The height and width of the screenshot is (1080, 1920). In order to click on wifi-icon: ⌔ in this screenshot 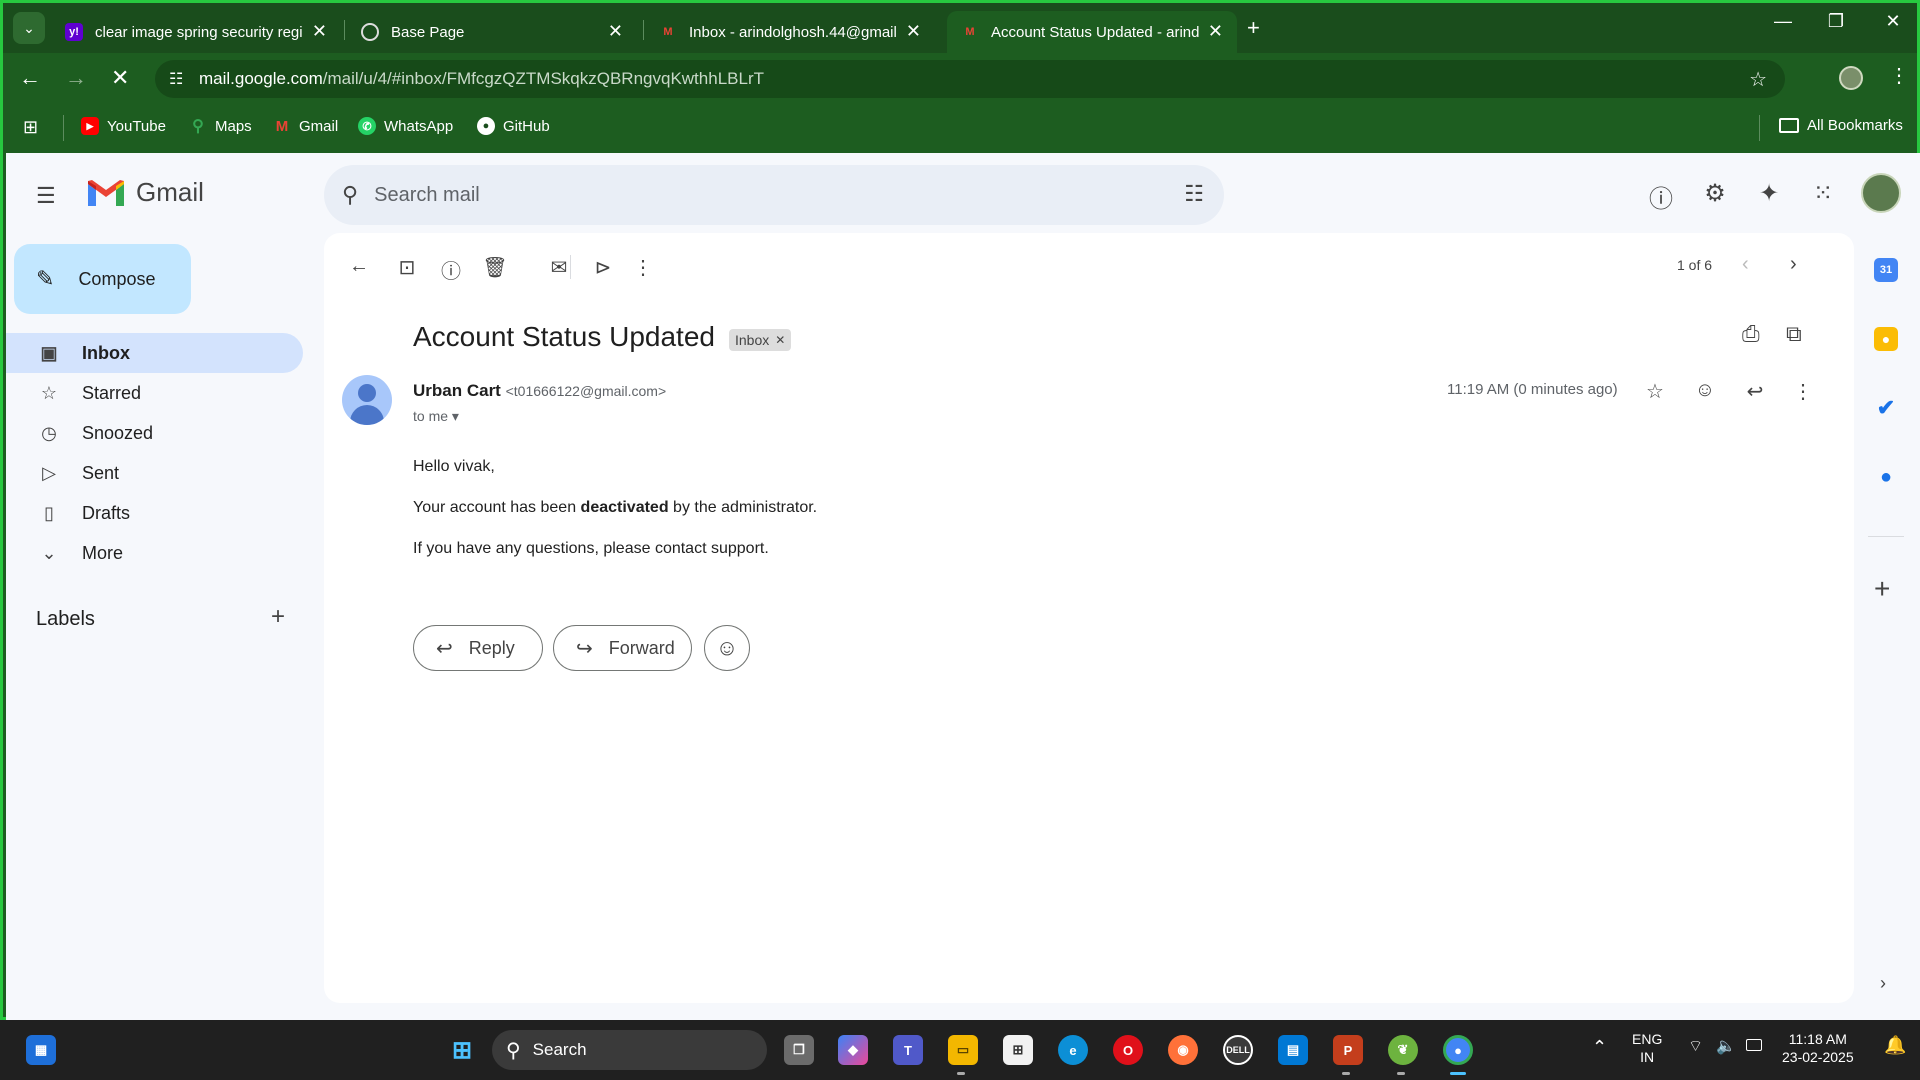, I will do `click(1695, 1047)`.